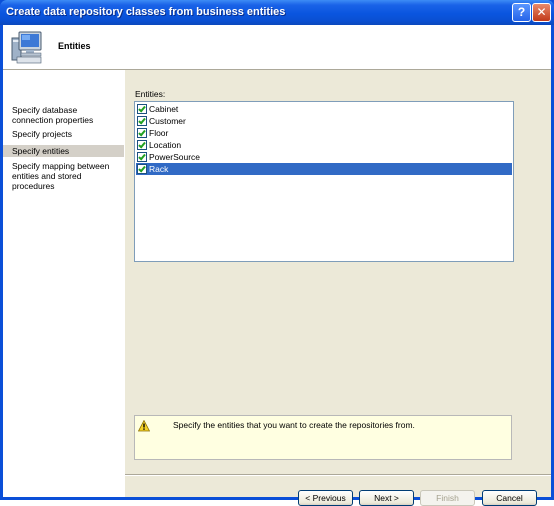  What do you see at coordinates (167, 121) in the screenshot?
I see `entity-name: Customer` at bounding box center [167, 121].